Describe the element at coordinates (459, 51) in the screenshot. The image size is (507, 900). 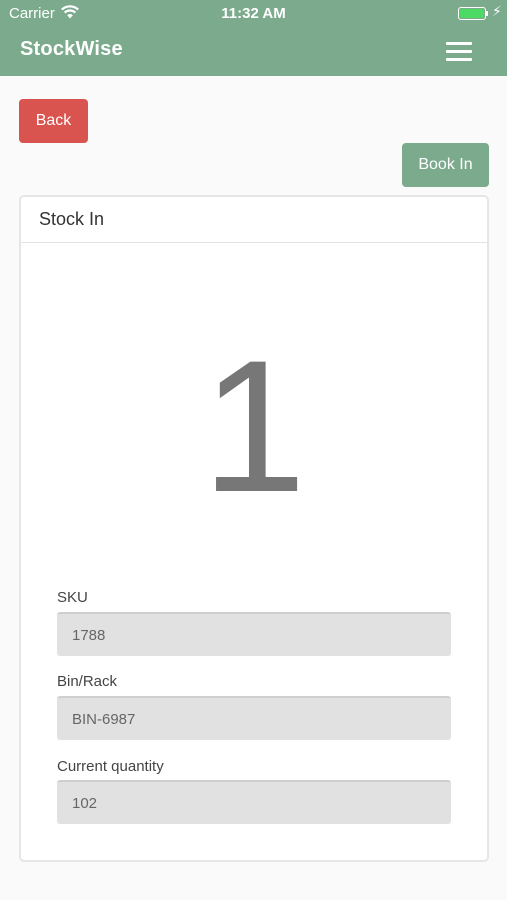
I see `hamburger-menu-icon` at that location.